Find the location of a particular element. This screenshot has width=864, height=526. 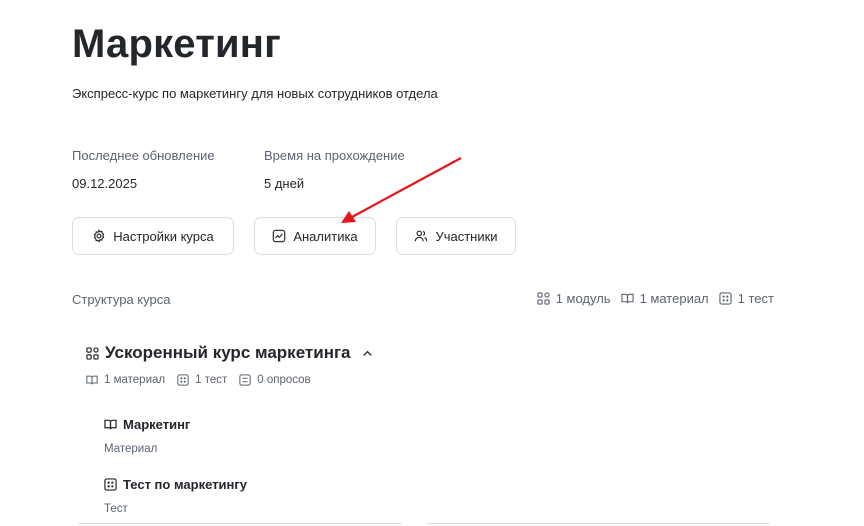

analytics-label: Аналитика is located at coordinates (325, 236).